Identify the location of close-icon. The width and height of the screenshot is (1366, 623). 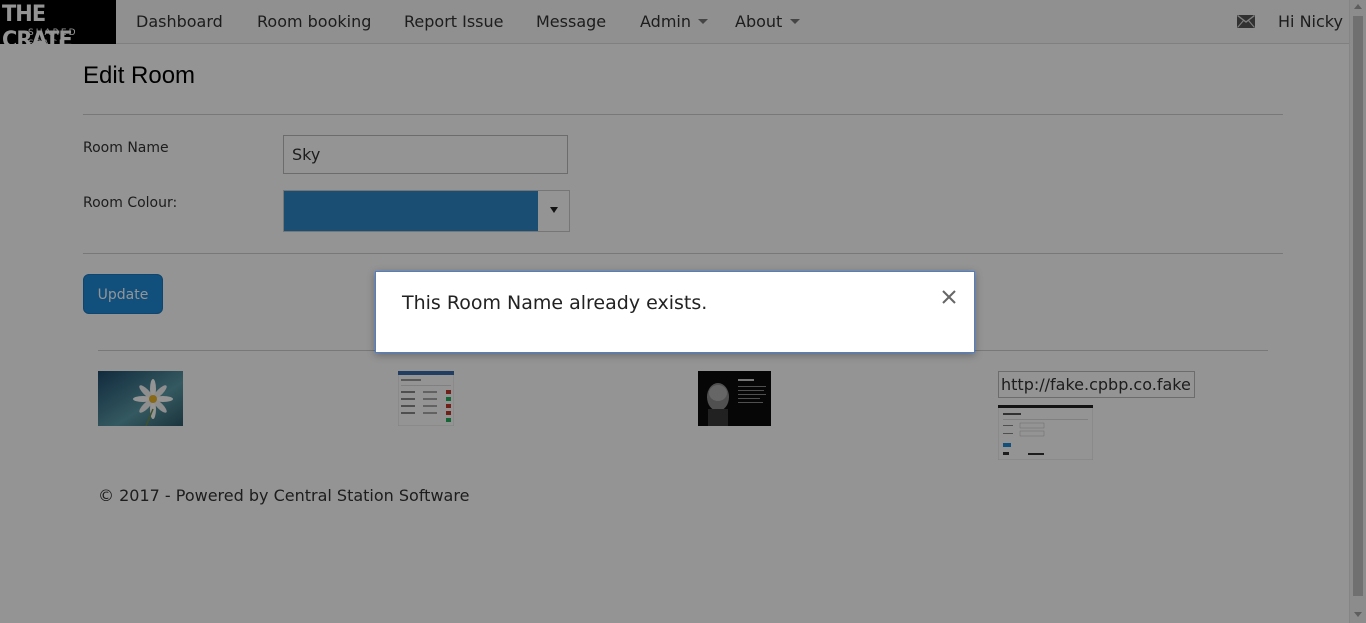
(949, 297).